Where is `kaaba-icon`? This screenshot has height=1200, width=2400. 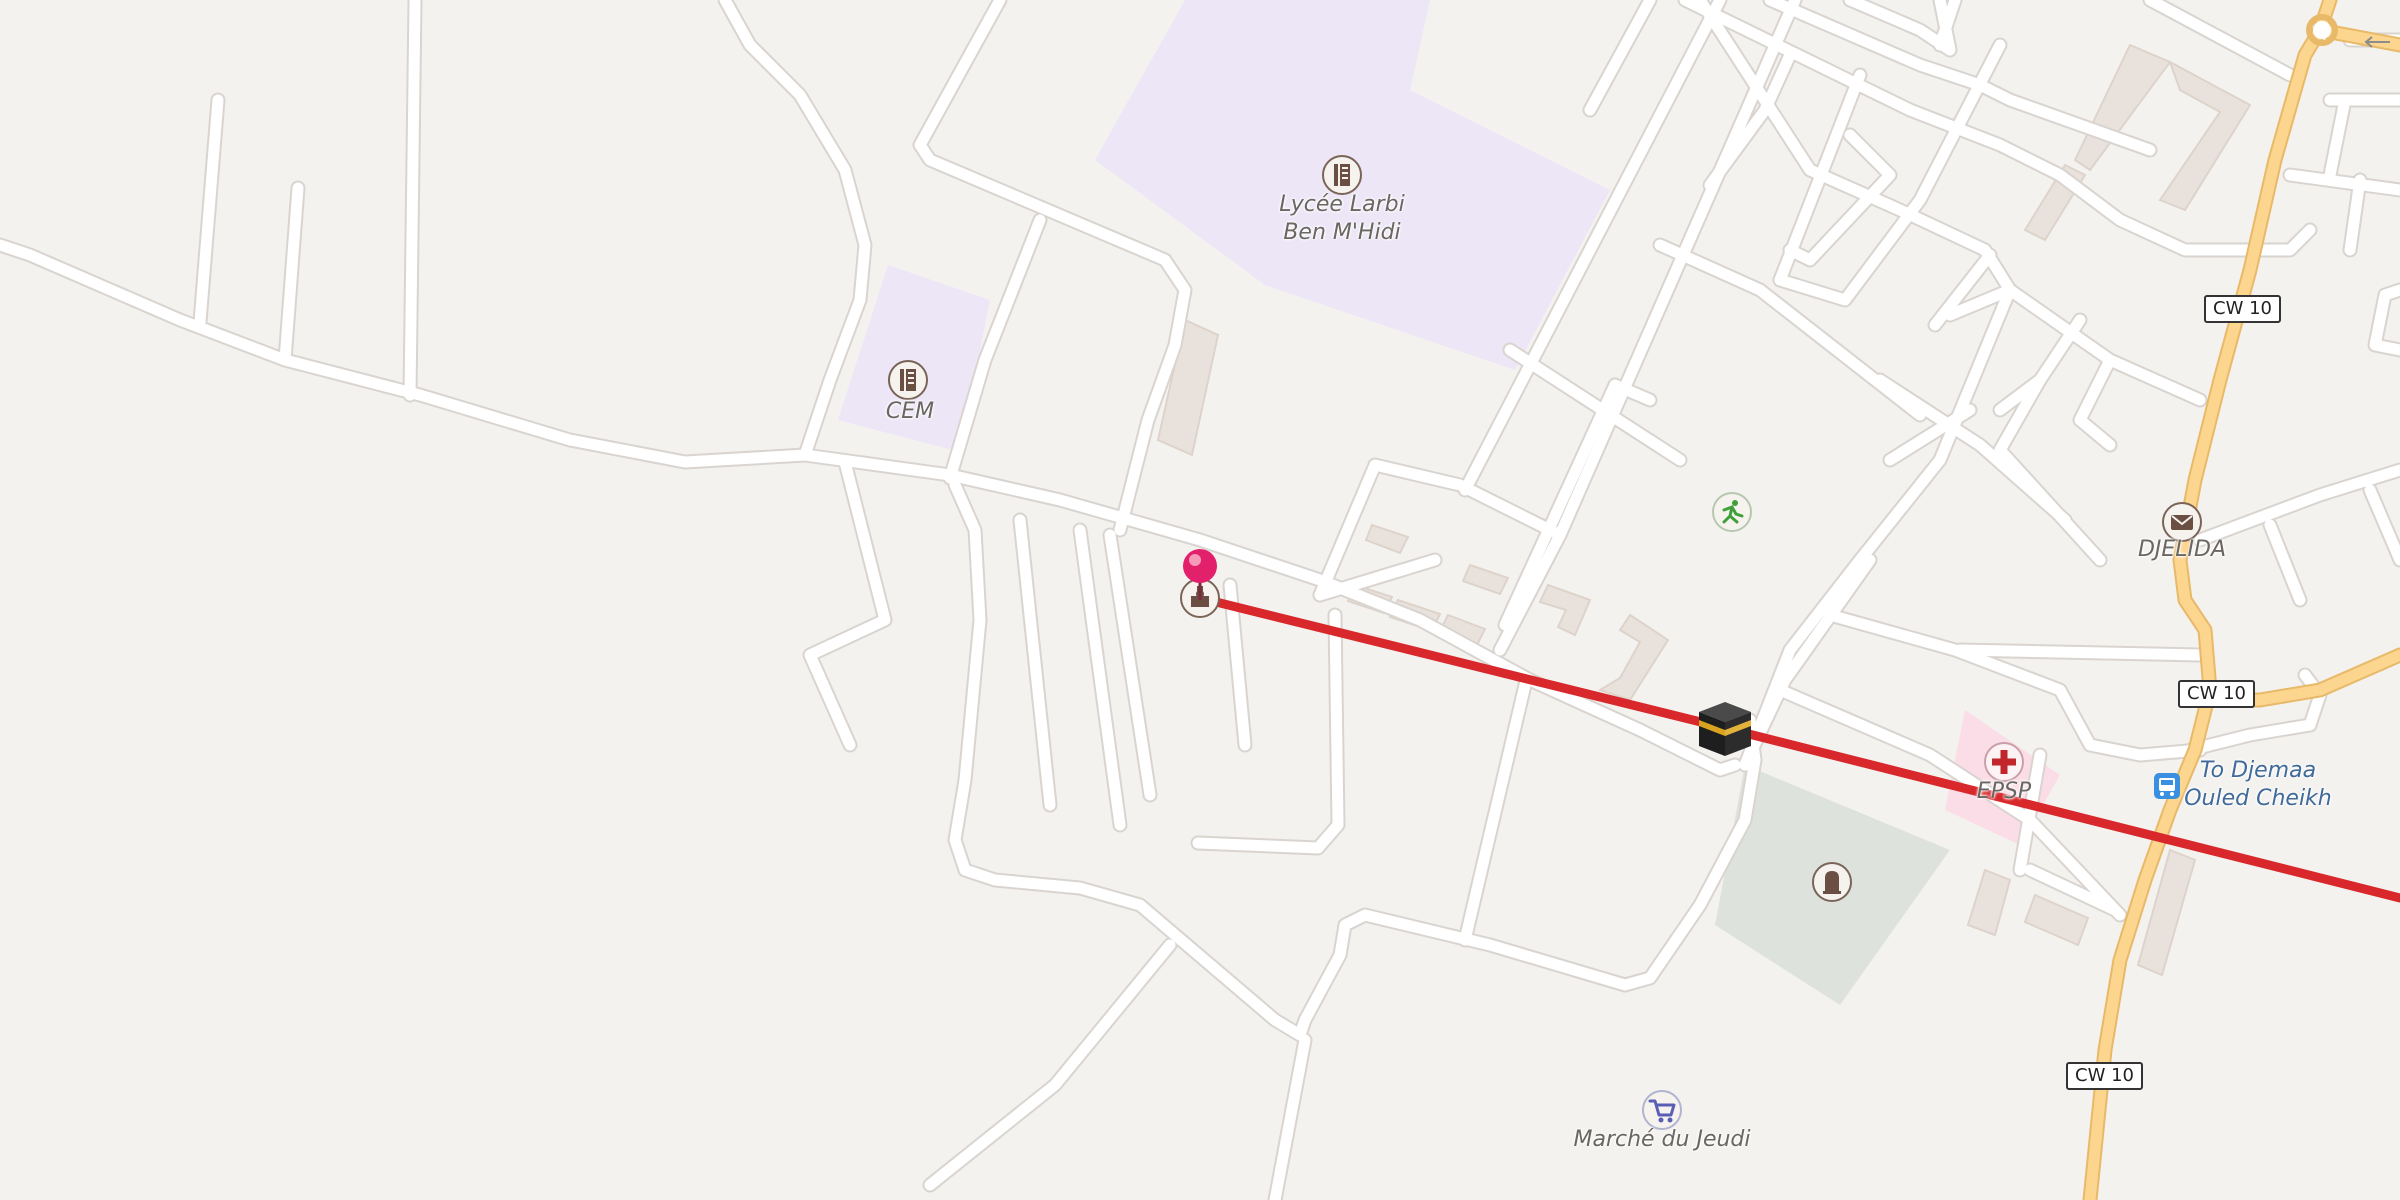
kaaba-icon is located at coordinates (1725, 729).